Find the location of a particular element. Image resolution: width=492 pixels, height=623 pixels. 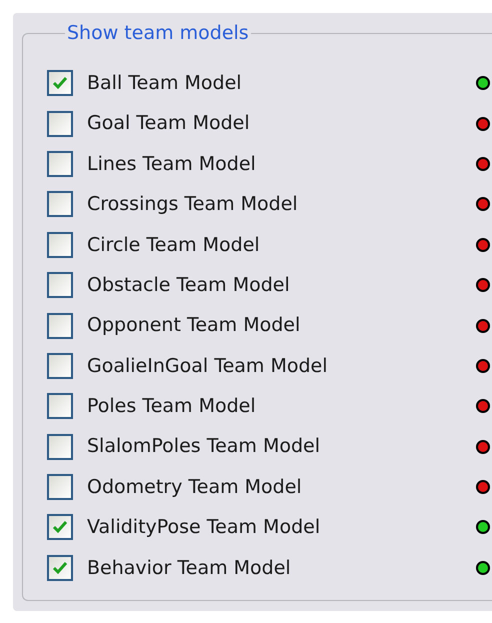

checkbox-label: Opponent Team Model is located at coordinates (193, 325).